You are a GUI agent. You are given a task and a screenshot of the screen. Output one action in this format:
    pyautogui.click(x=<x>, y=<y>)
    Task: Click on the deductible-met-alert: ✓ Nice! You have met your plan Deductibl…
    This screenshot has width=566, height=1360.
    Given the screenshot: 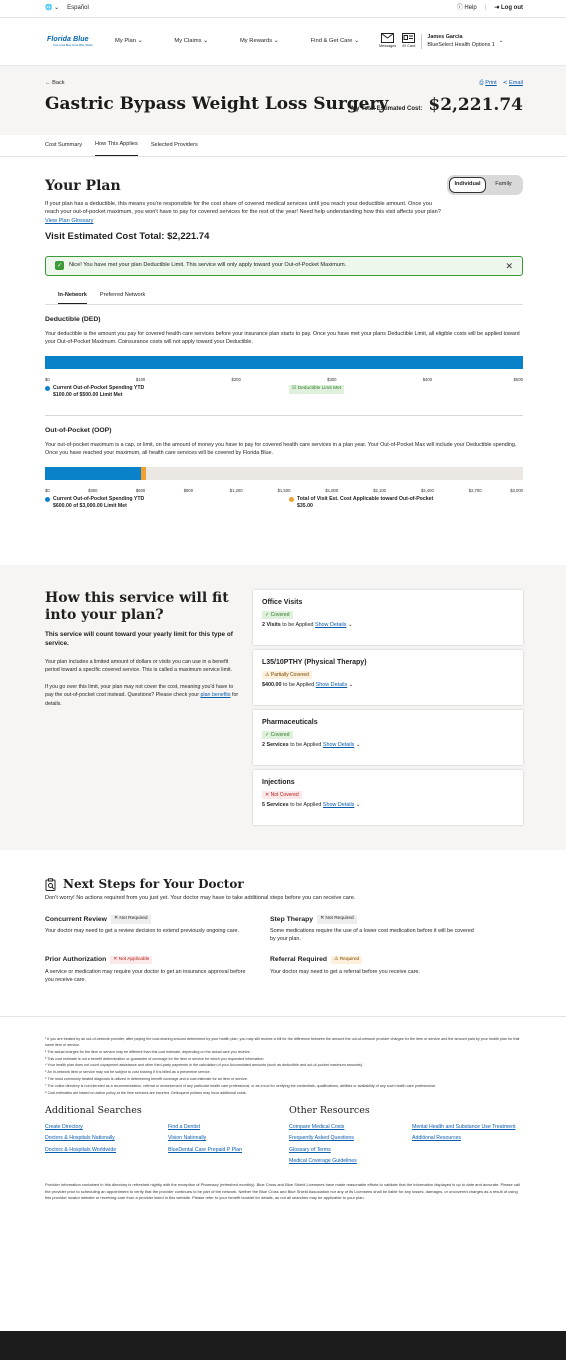 What is the action you would take?
    pyautogui.click(x=284, y=265)
    